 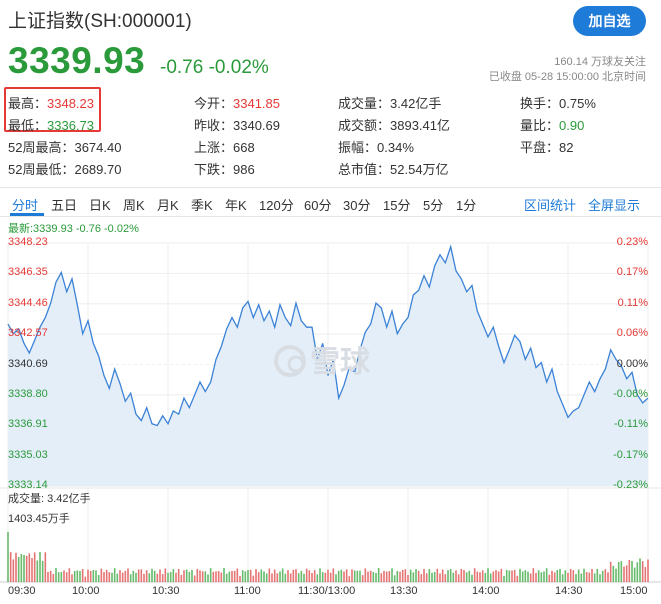 I want to click on volume-label: 成交量: 3.42亿手, so click(x=49, y=499).